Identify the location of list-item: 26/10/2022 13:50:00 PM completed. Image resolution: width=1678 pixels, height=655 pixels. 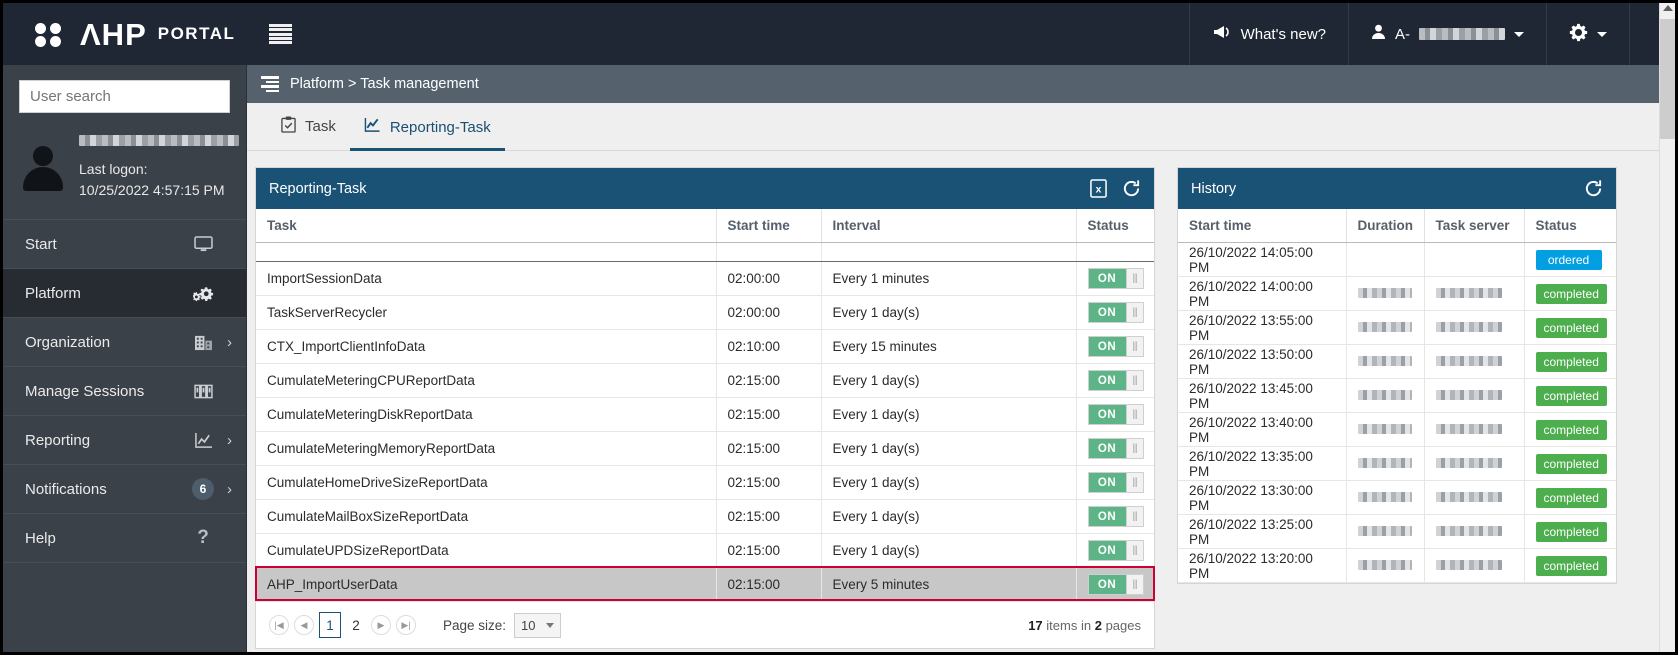
(1397, 361).